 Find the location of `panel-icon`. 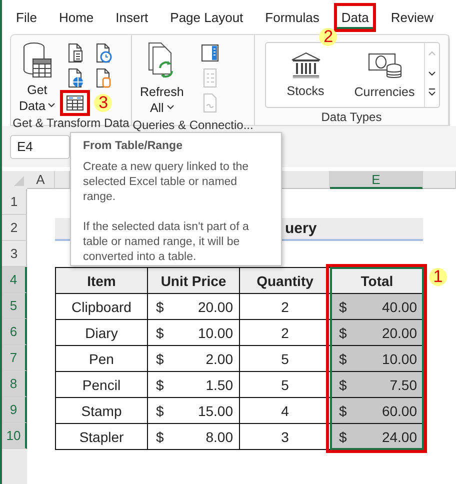

panel-icon is located at coordinates (209, 53).